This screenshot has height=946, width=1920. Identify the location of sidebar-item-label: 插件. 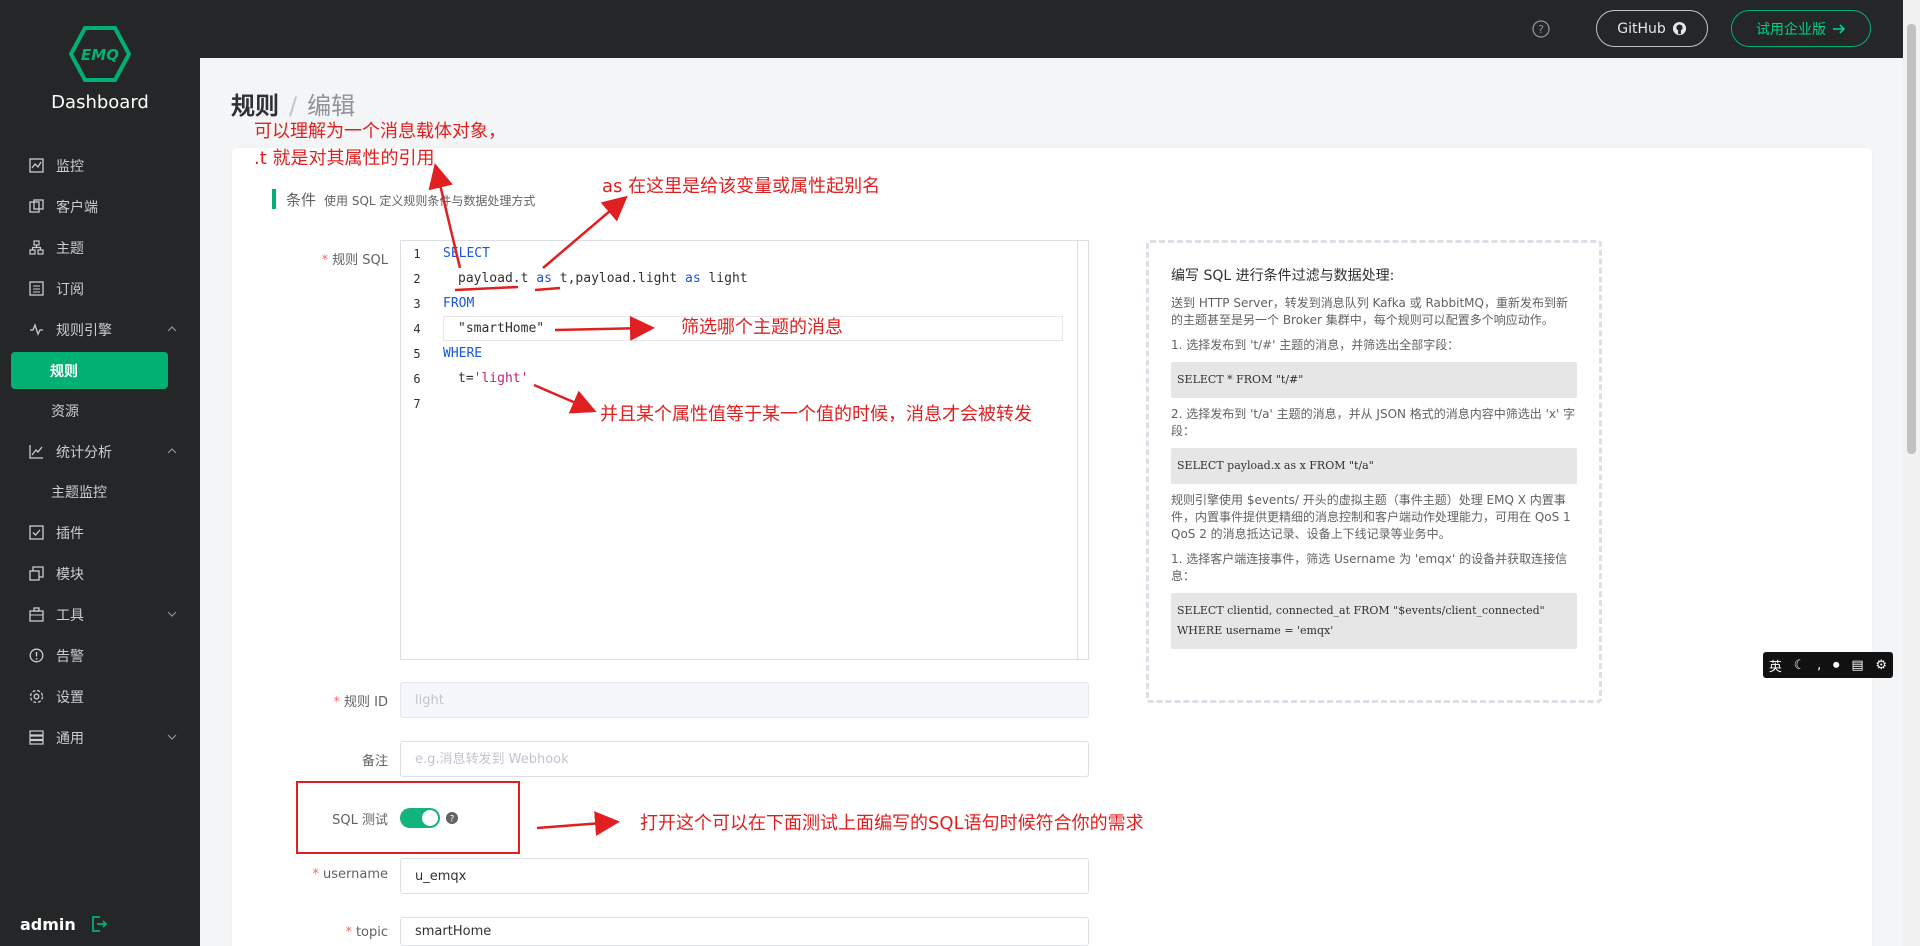
(70, 533).